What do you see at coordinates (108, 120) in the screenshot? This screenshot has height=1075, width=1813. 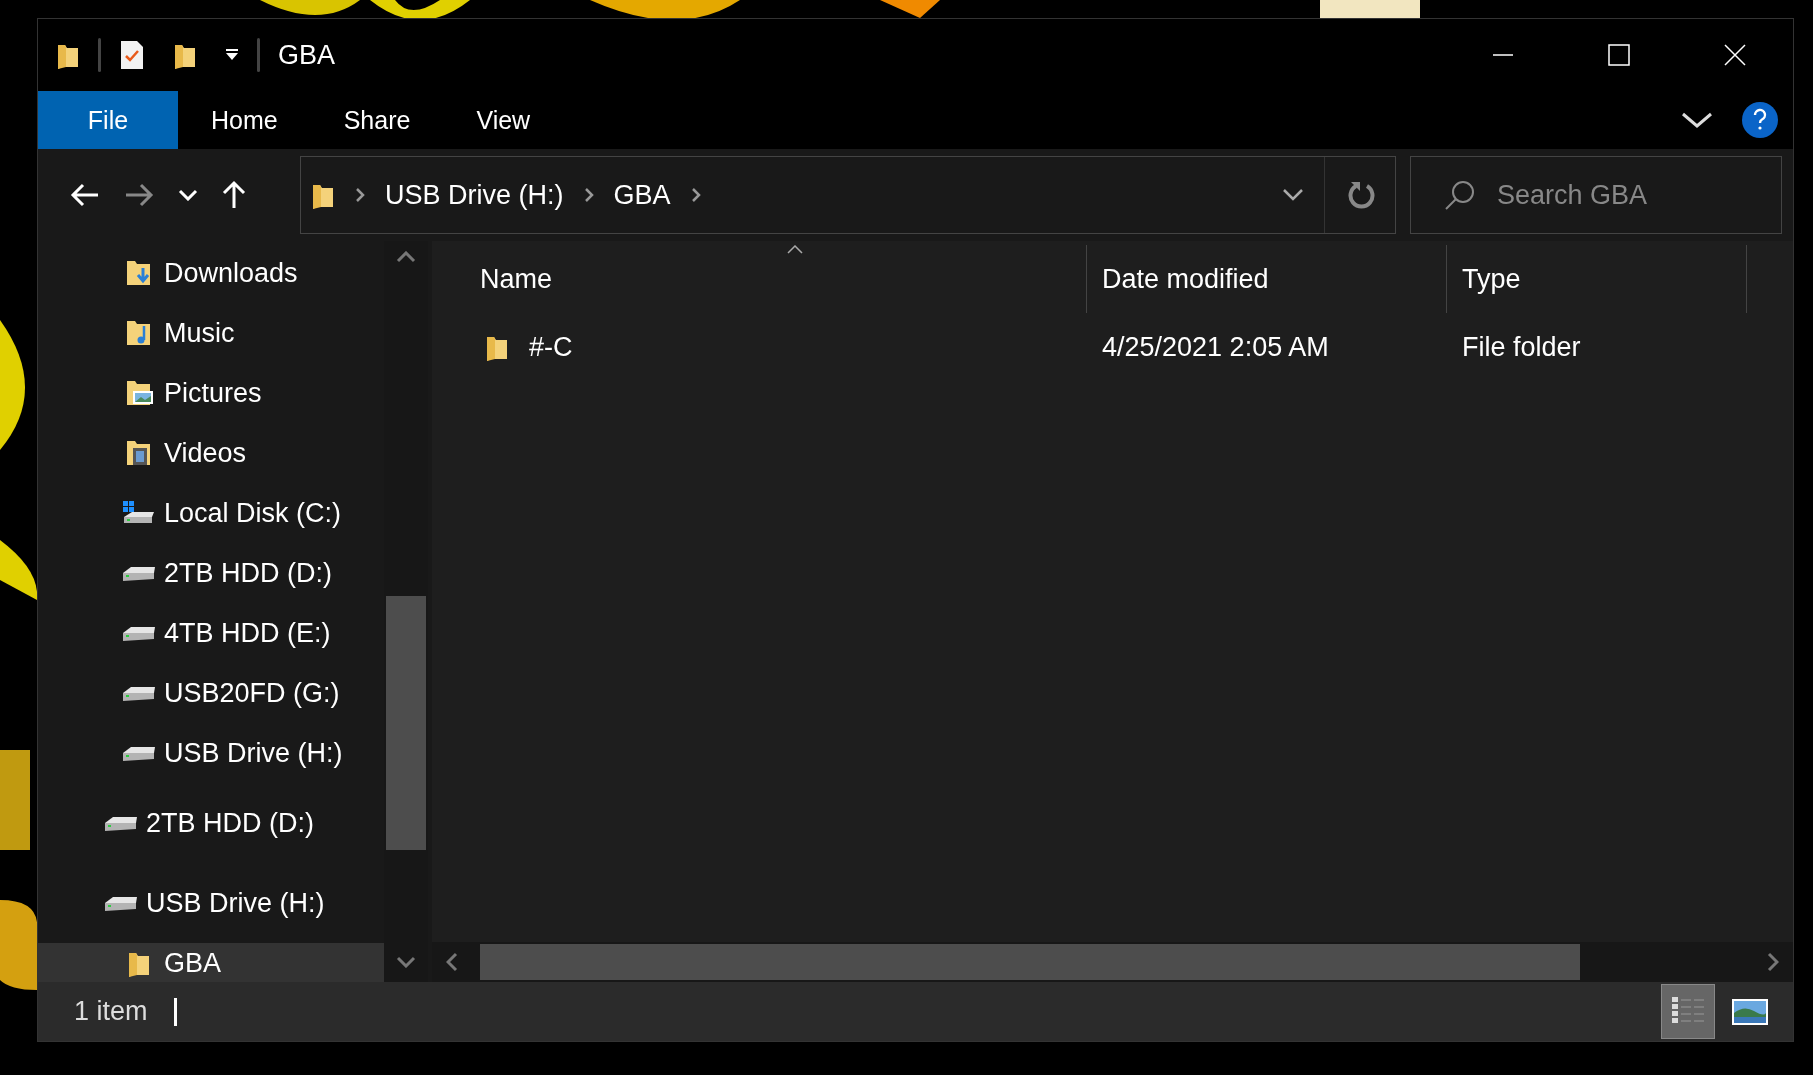 I see `file-menu-tab: File` at bounding box center [108, 120].